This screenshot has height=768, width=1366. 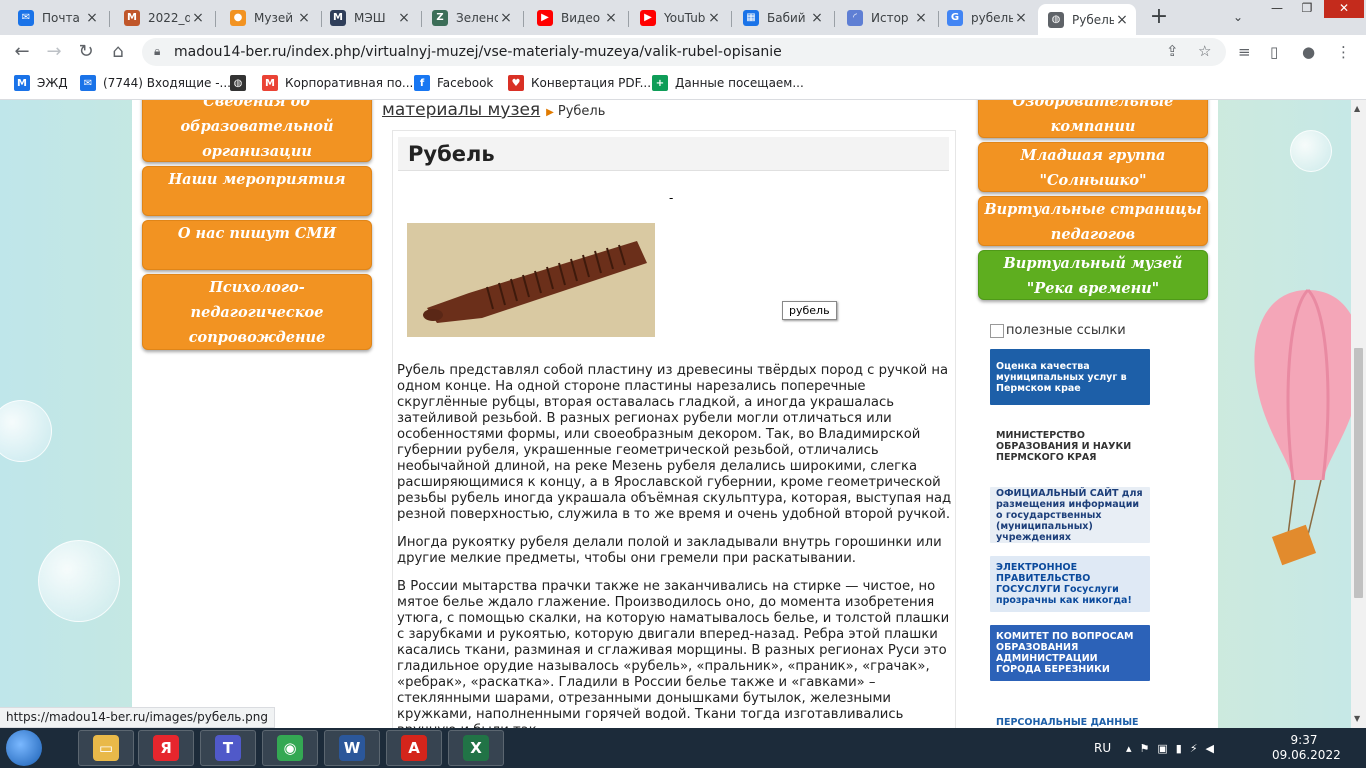 I want to click on heart-icon: ♥, so click(x=516, y=83).